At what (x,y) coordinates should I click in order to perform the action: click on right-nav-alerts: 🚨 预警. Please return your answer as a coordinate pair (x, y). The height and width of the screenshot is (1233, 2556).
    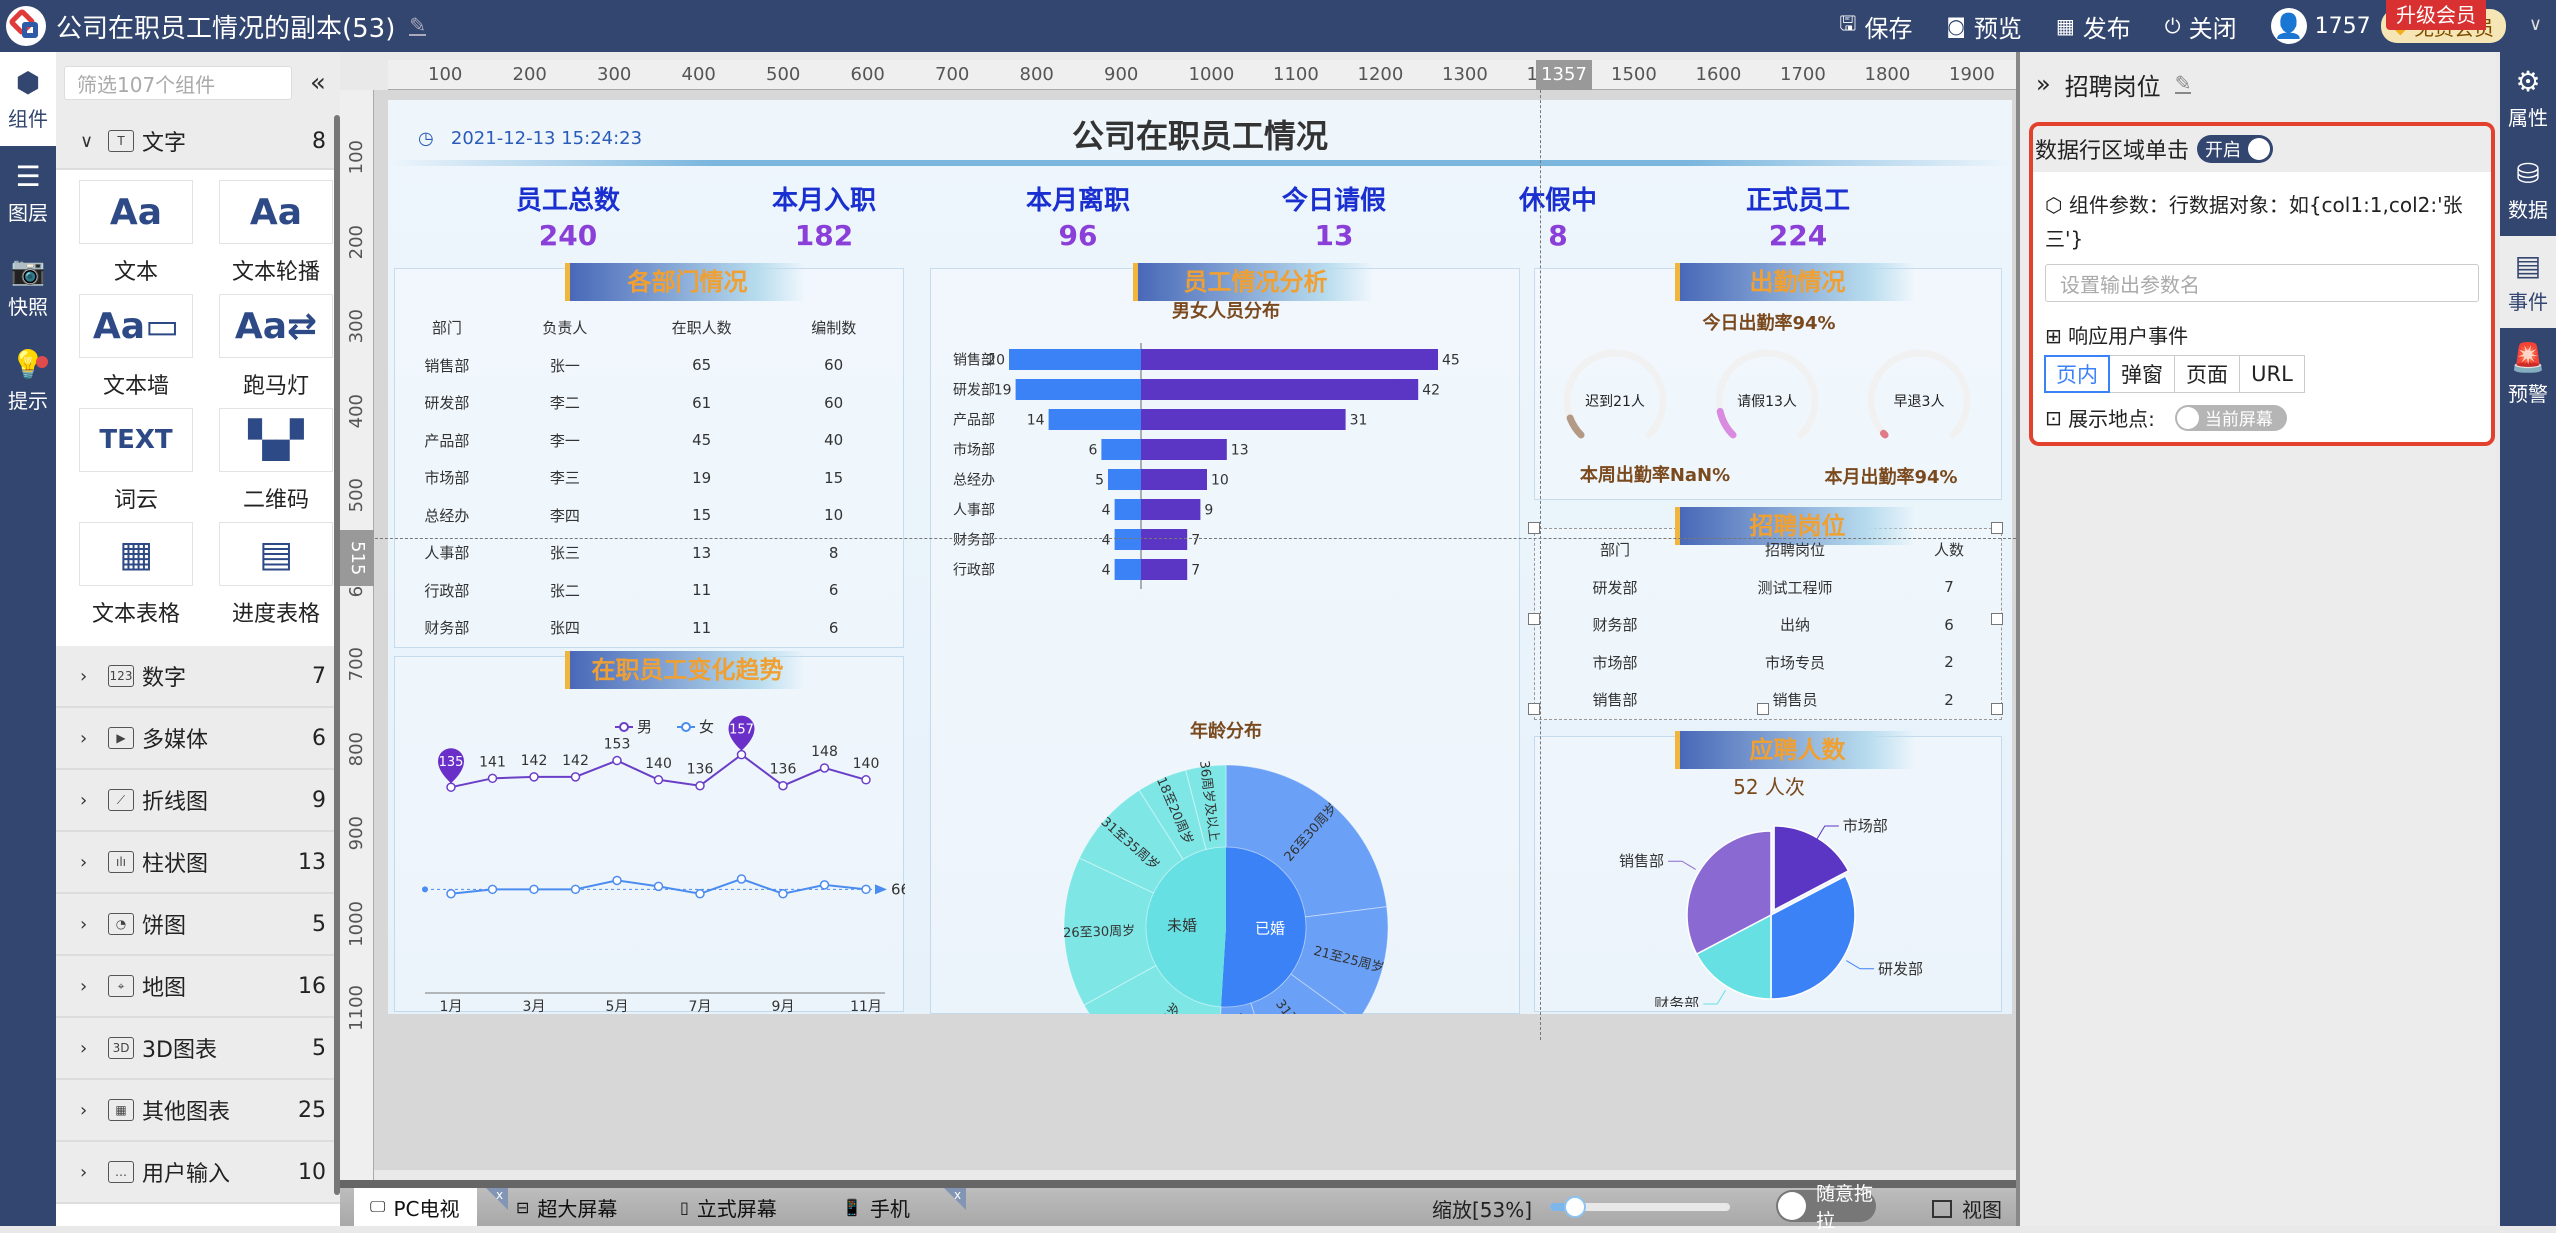
    Looking at the image, I should click on (2528, 374).